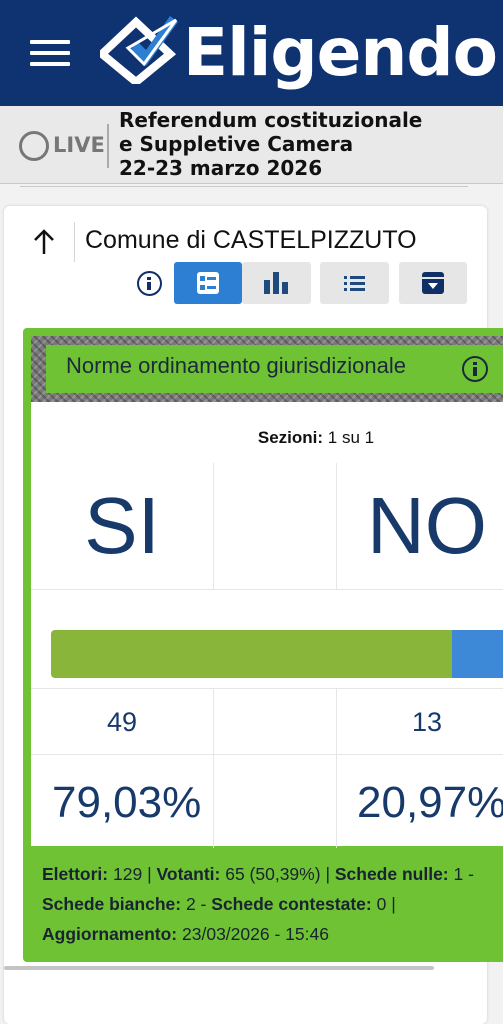  I want to click on archive-box-icon, so click(433, 283).